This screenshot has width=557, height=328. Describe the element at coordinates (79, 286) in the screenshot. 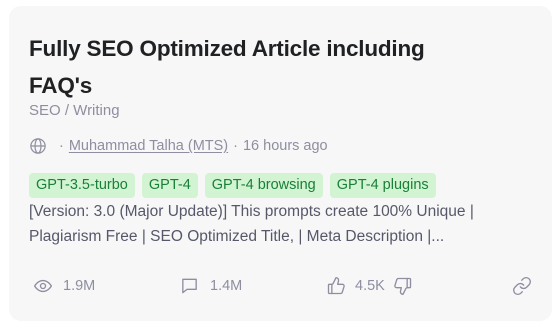

I see `views-count: 1.9M` at that location.